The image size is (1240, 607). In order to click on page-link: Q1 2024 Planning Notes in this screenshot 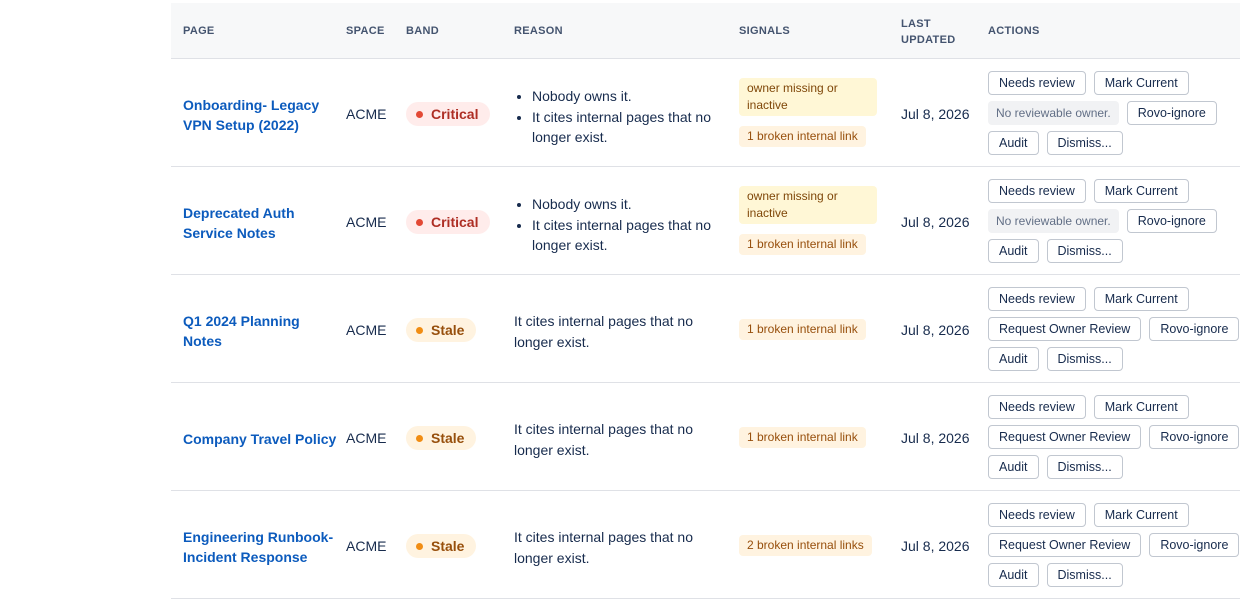, I will do `click(258, 331)`.